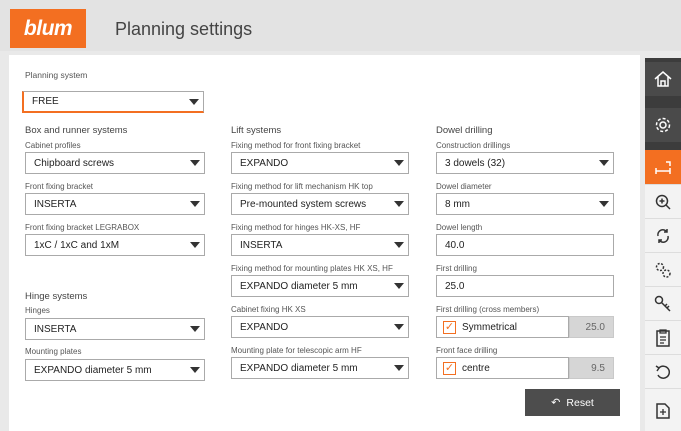 The image size is (681, 431). What do you see at coordinates (580, 402) in the screenshot?
I see `reset-label: Reset` at bounding box center [580, 402].